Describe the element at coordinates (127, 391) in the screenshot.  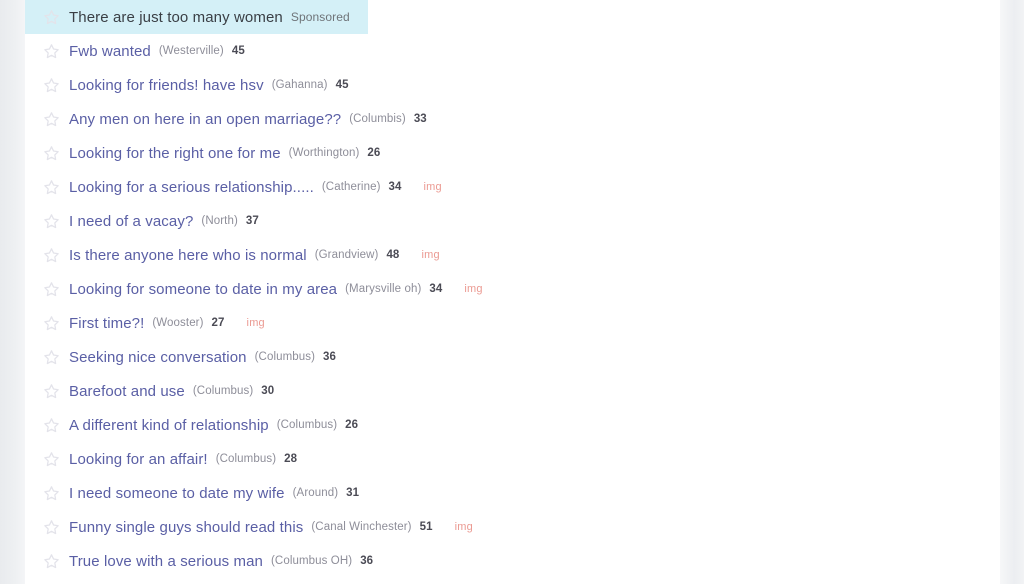
I see `thread-title-link: Barefoot and use` at that location.